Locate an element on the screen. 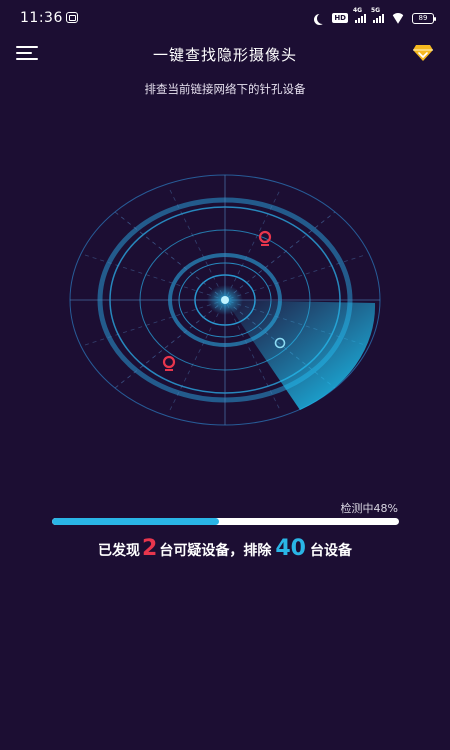  progress-label: 检测中48% is located at coordinates (369, 508).